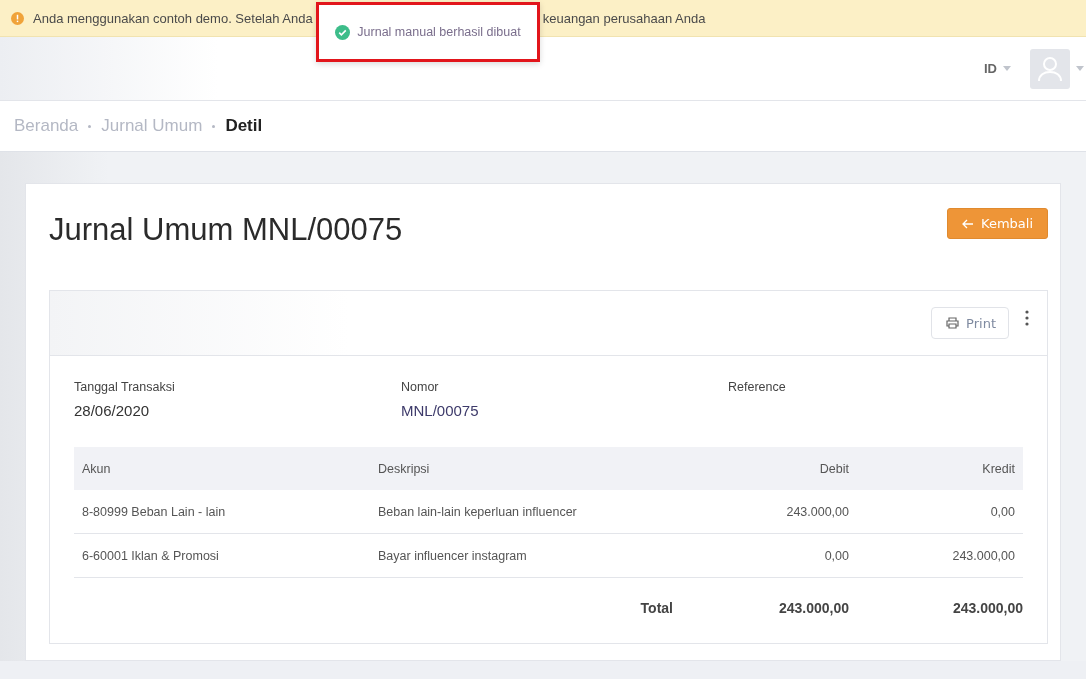  Describe the element at coordinates (1050, 68) in the screenshot. I see `user-icon` at that location.